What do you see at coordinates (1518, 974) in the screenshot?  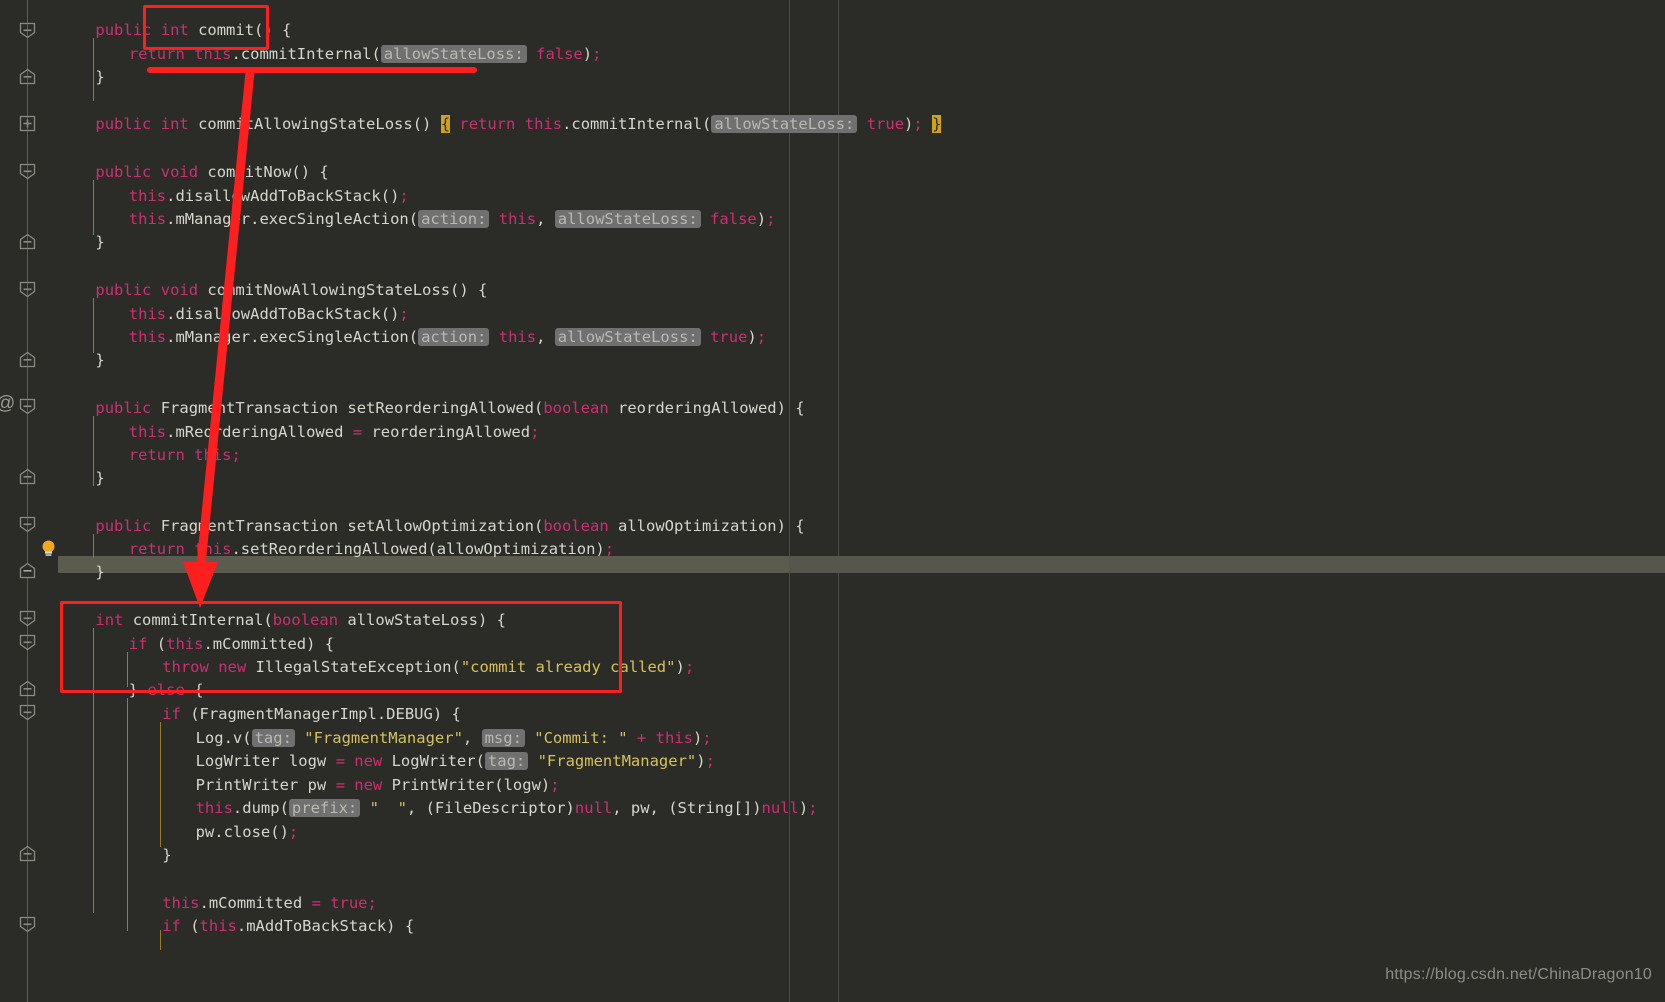 I see `watermark: https://blog.csdn.net/ChinaDragon10` at bounding box center [1518, 974].